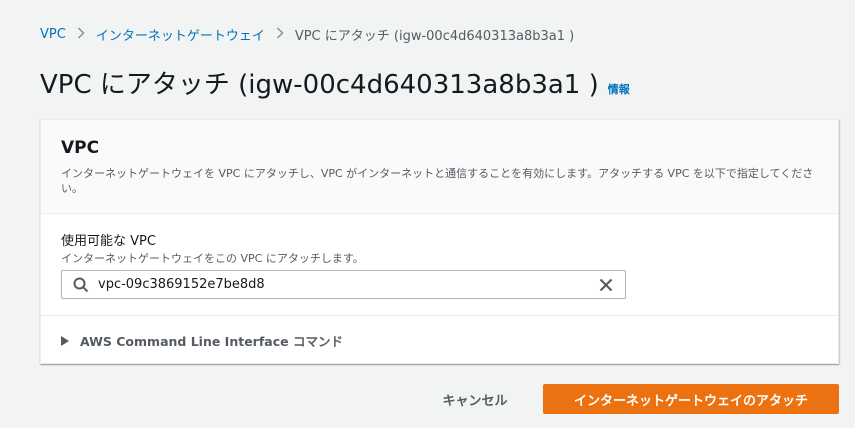  What do you see at coordinates (348, 284) in the screenshot?
I see `vpc-input-value: vpc-09c3869152e7be8d8` at bounding box center [348, 284].